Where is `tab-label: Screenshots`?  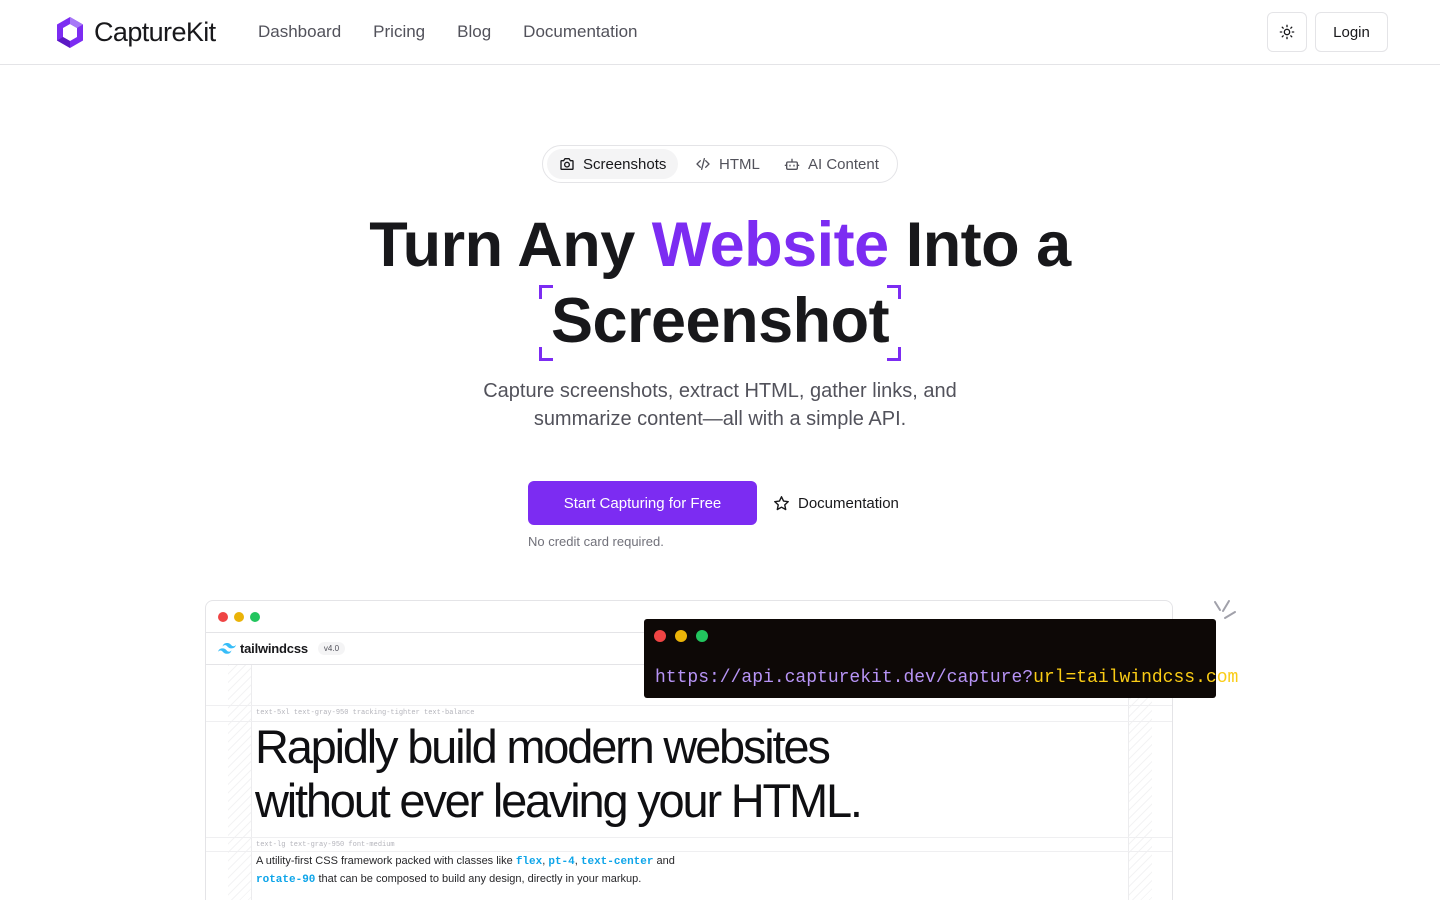 tab-label: Screenshots is located at coordinates (625, 164).